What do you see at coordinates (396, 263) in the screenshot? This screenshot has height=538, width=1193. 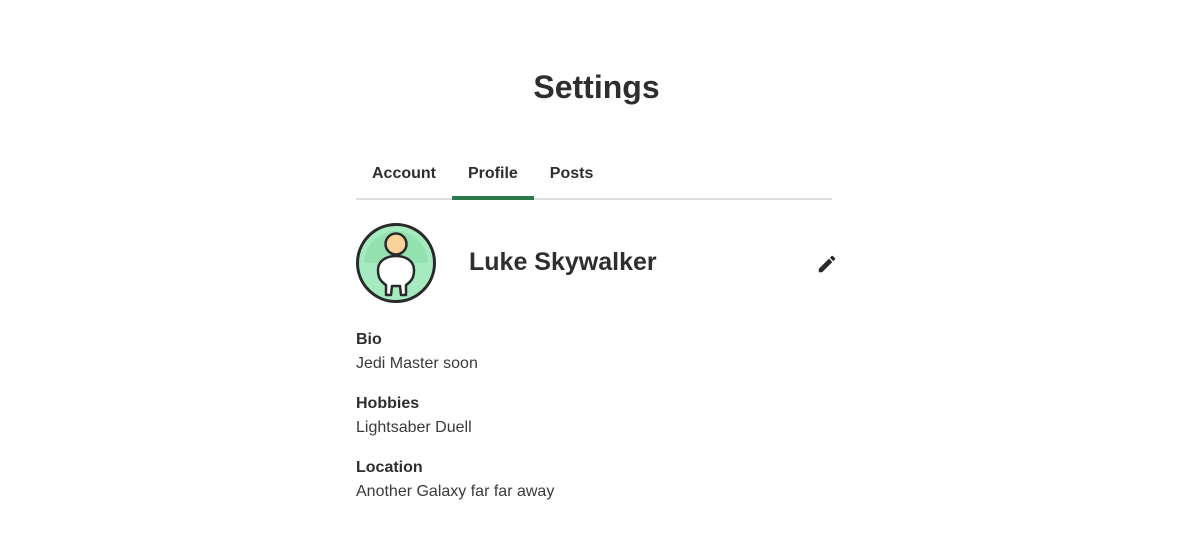 I see `person-avatar-icon` at bounding box center [396, 263].